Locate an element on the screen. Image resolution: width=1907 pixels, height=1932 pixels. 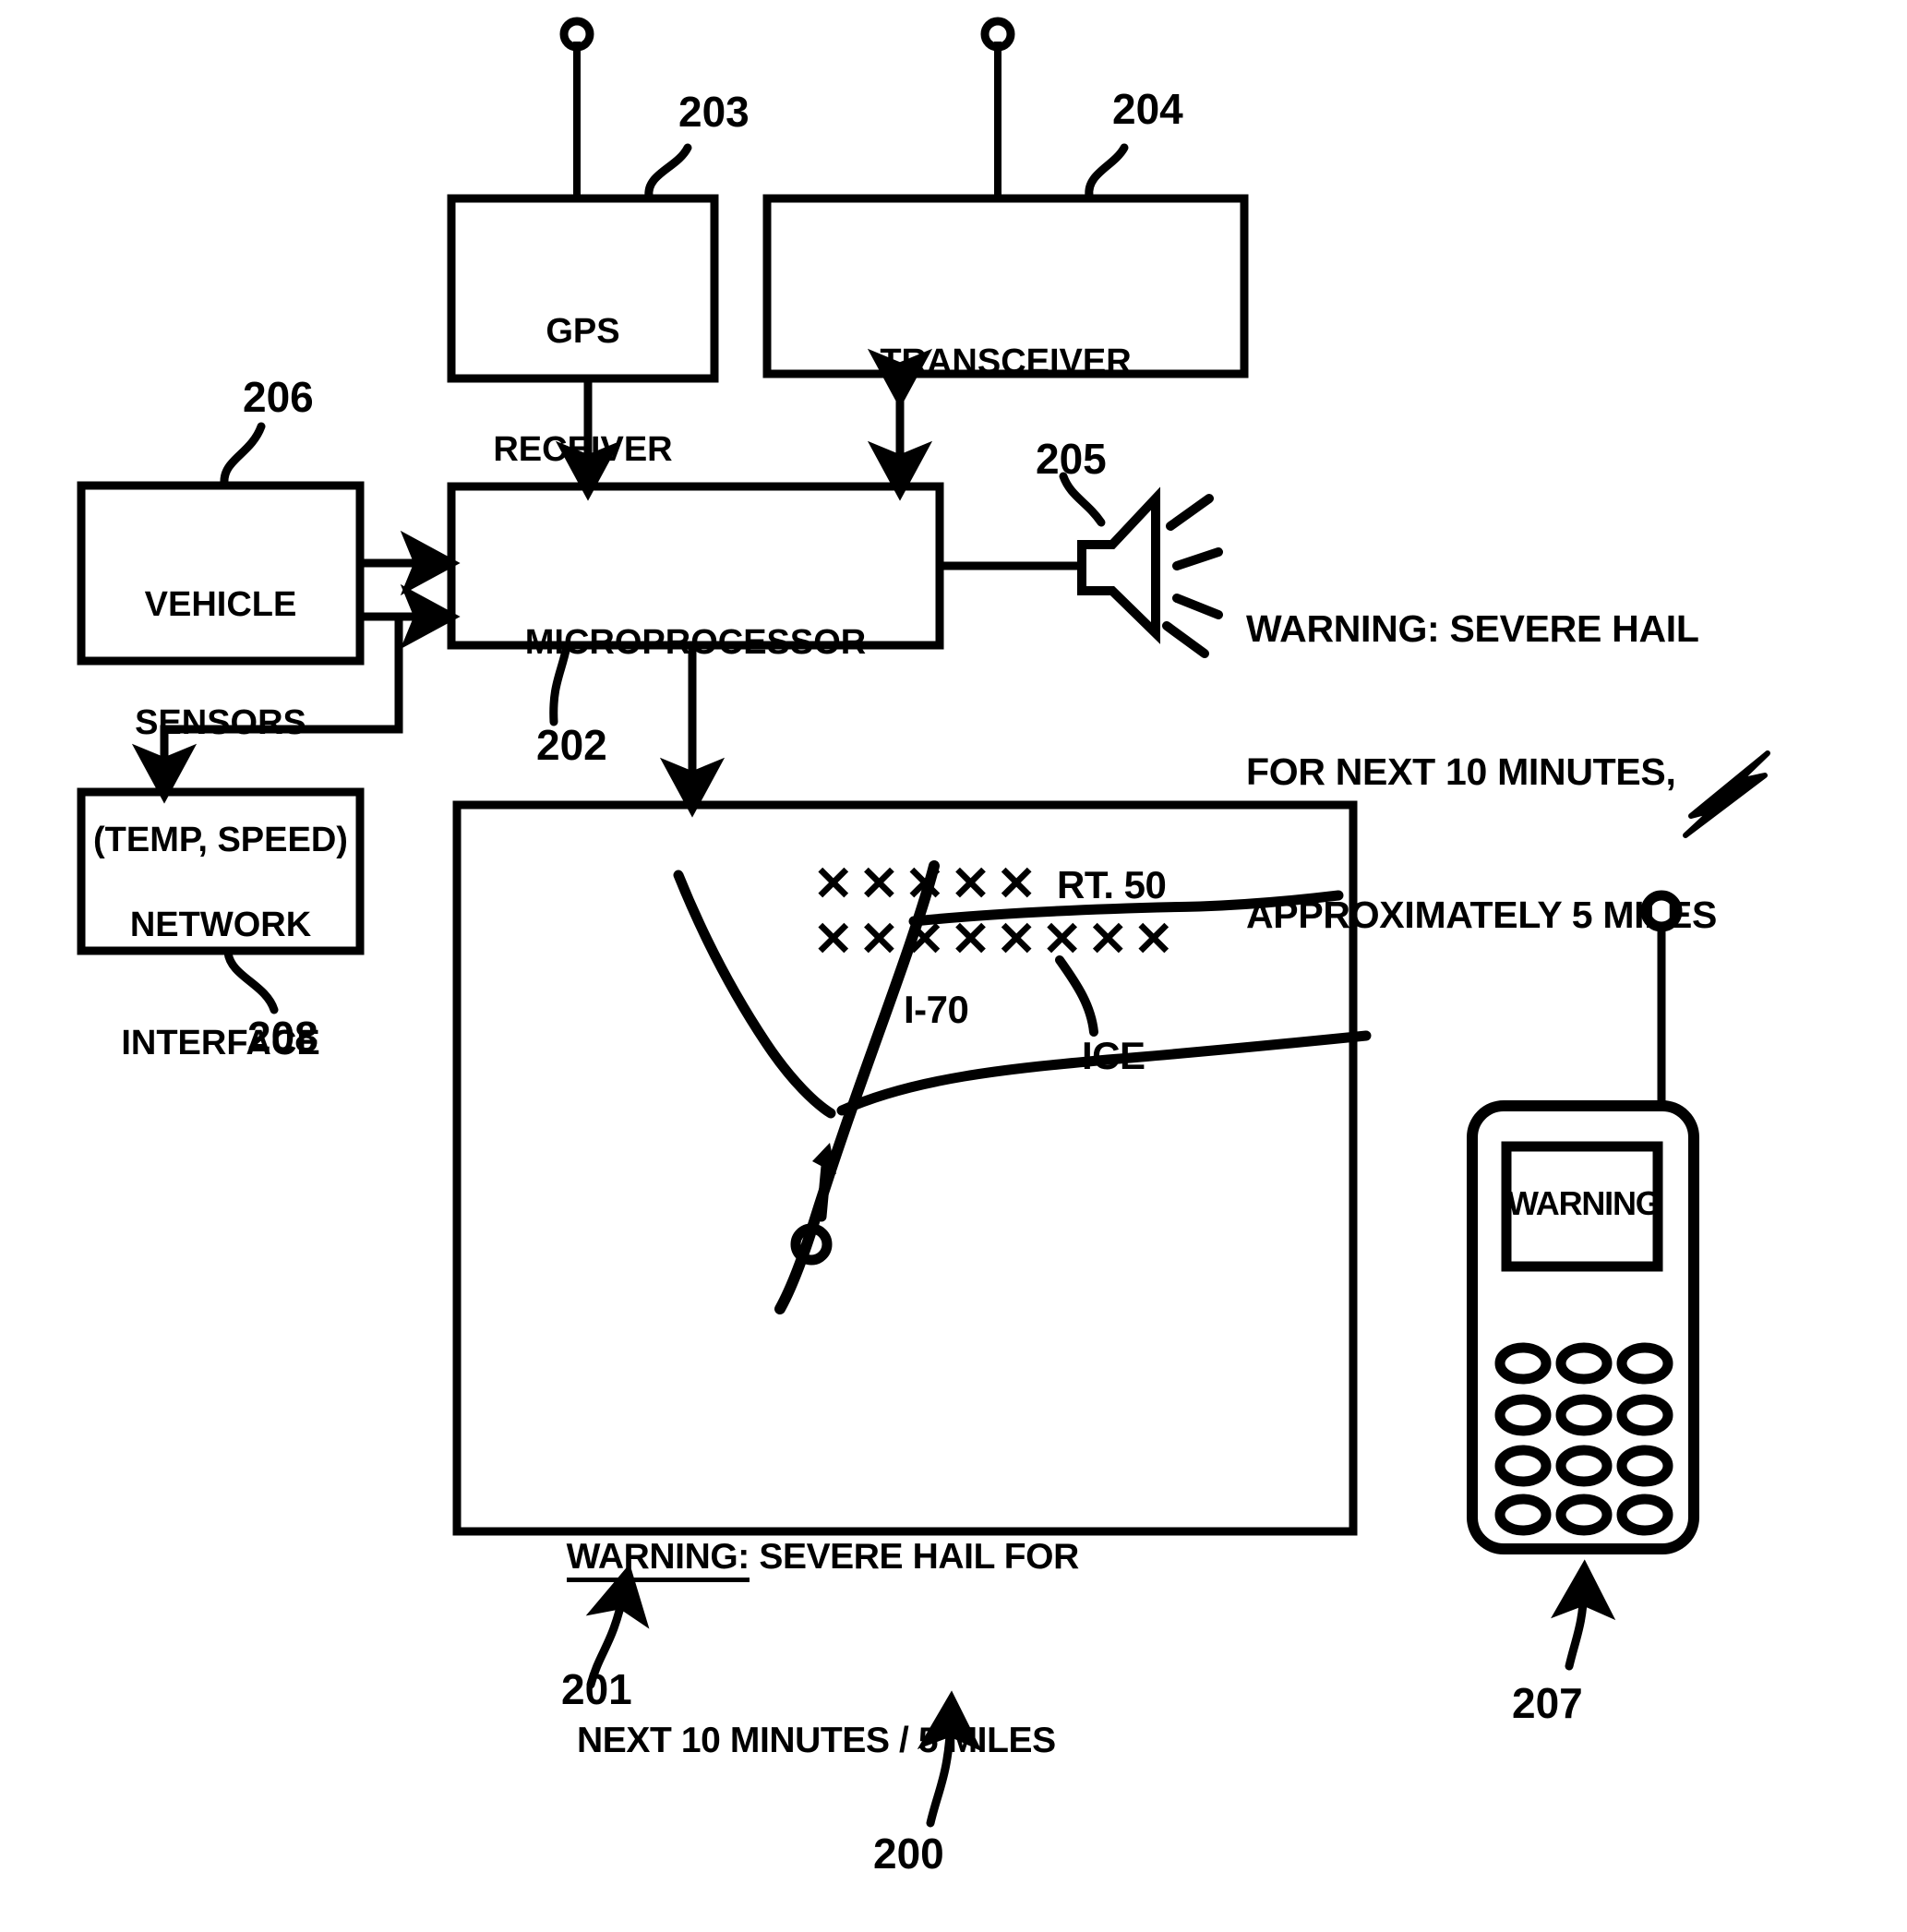
lightning-bolt-icon is located at coordinates (1726, 794).